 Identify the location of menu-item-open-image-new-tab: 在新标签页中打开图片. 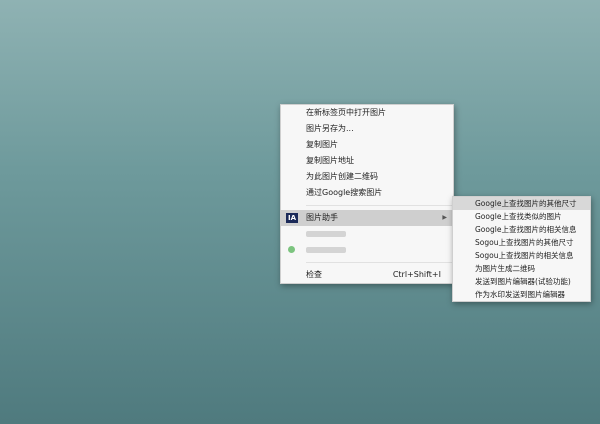
(367, 113).